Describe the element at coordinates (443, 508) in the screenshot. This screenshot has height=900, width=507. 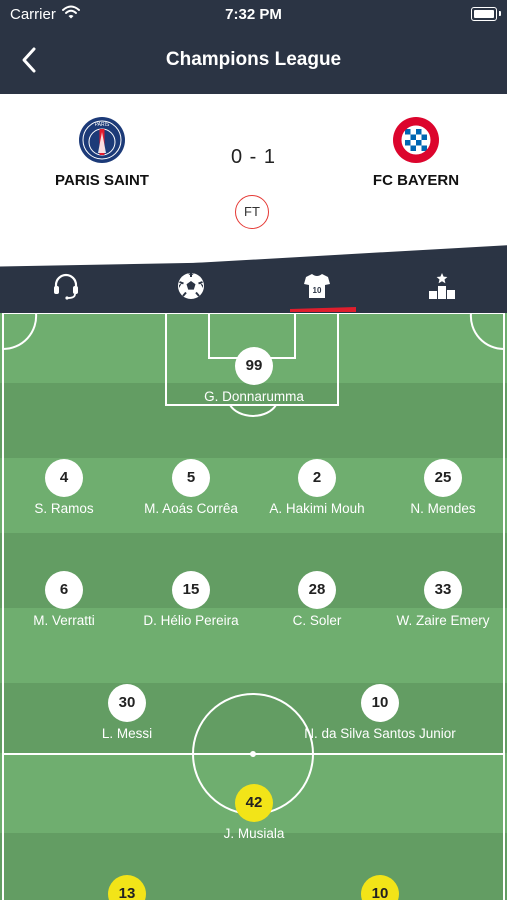
I see `player-name: N. Mendes` at that location.